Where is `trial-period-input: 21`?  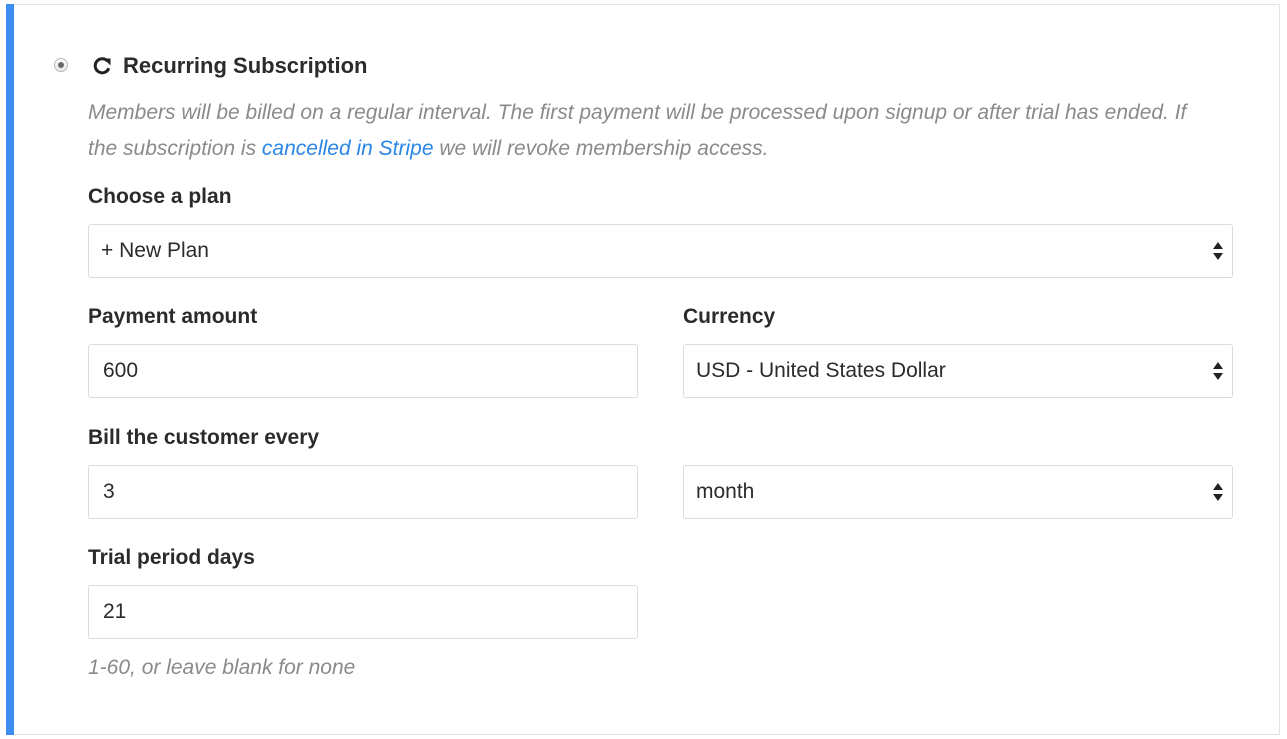 trial-period-input: 21 is located at coordinates (363, 612).